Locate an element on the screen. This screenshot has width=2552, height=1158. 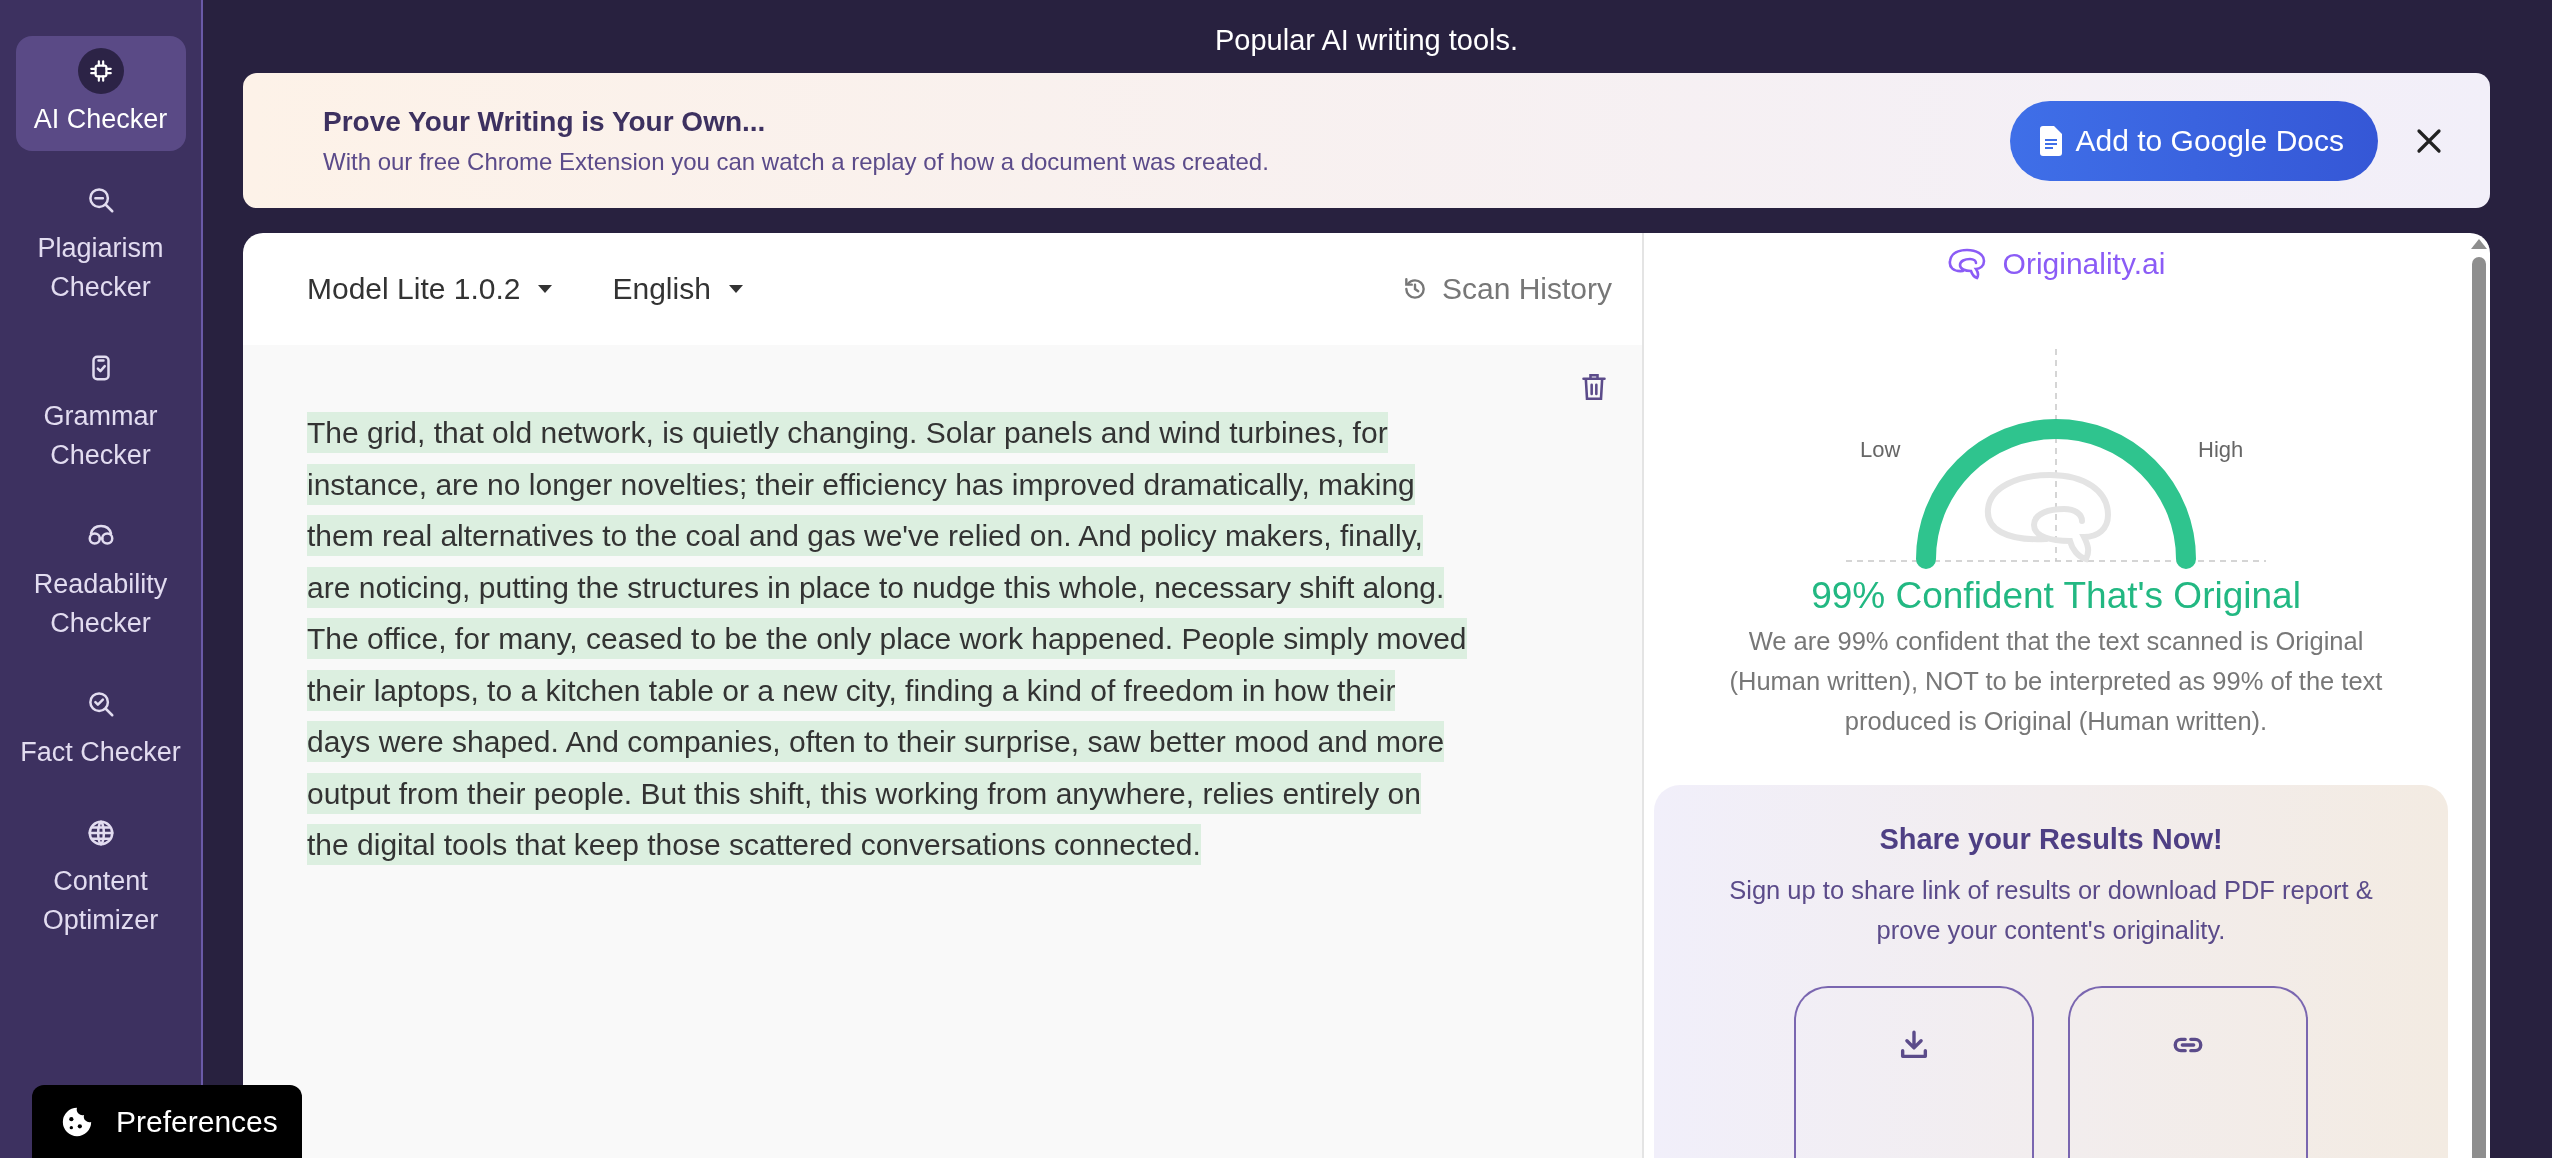
sidebar-item: Readability Checker is located at coordinates (100, 578).